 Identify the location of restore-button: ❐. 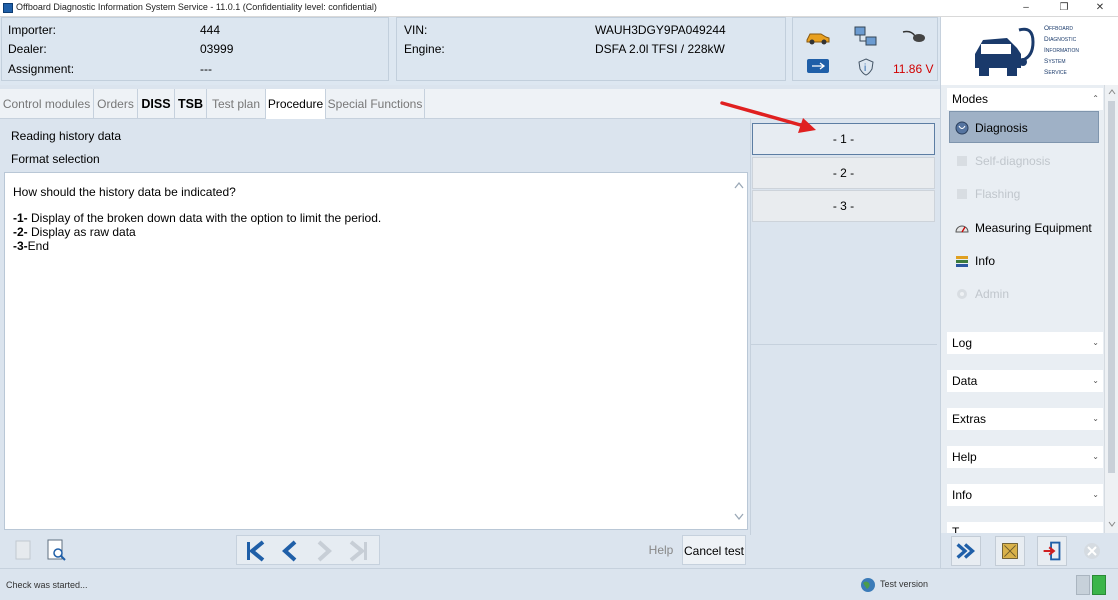
(1064, 8).